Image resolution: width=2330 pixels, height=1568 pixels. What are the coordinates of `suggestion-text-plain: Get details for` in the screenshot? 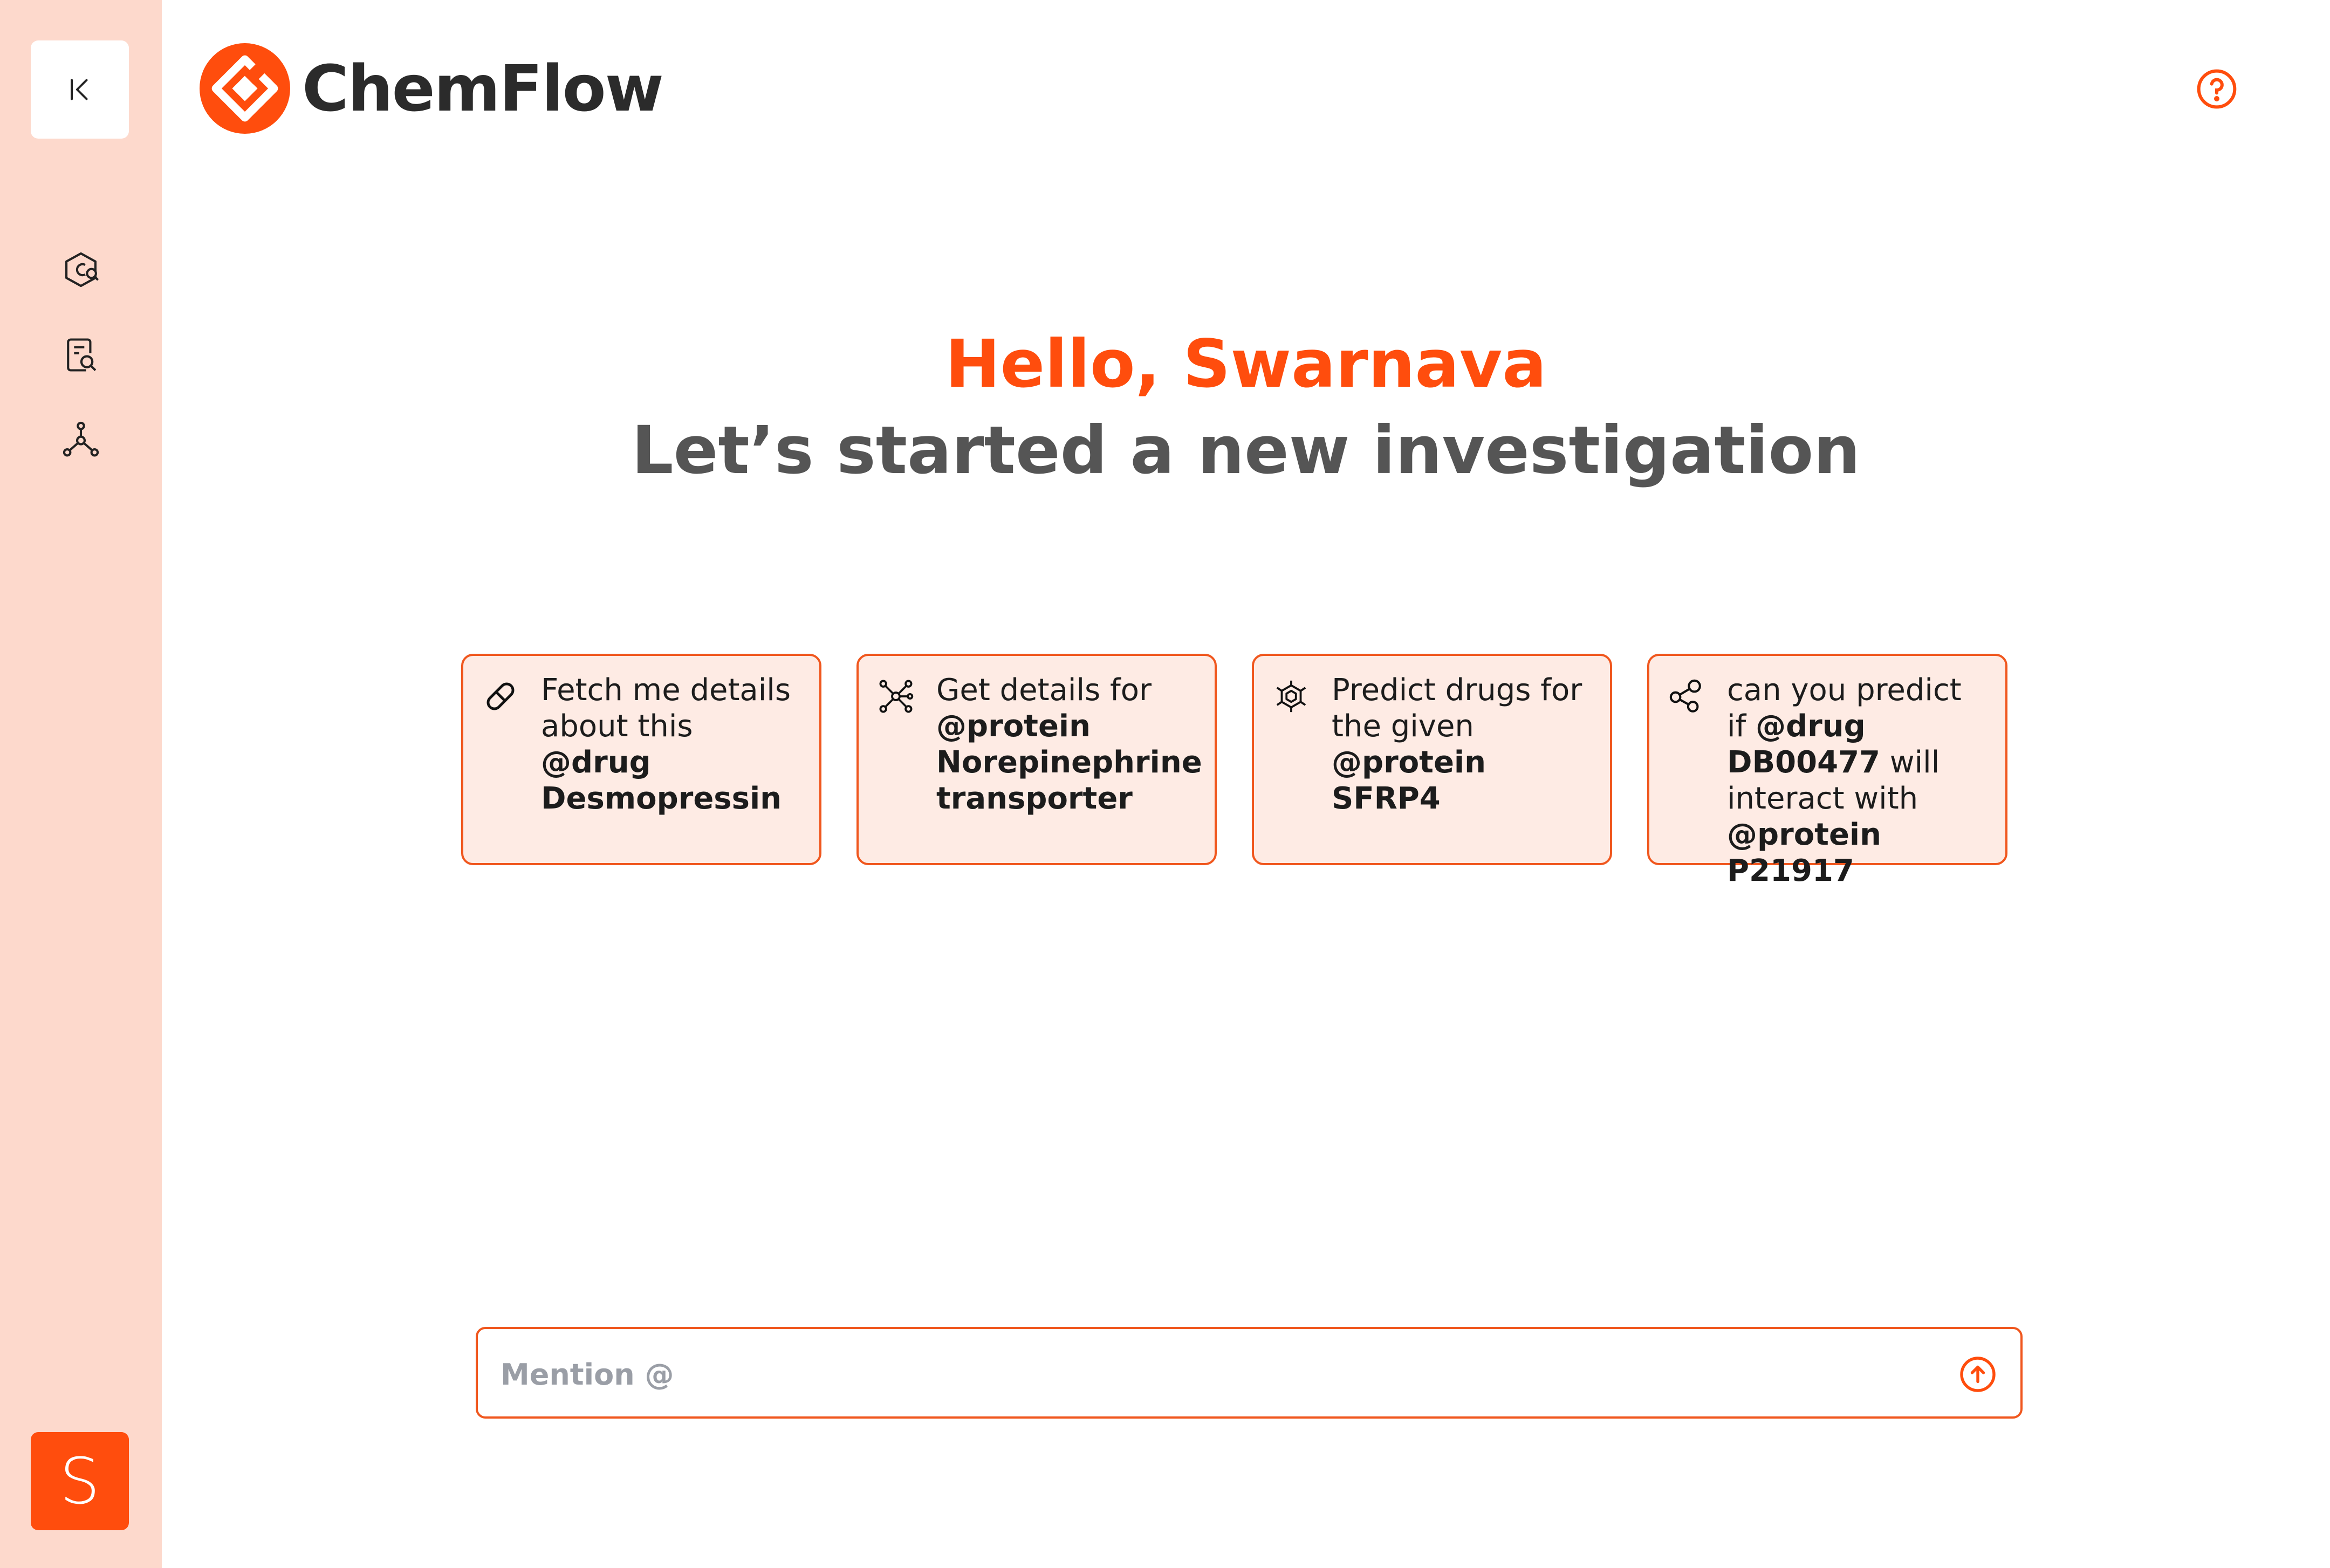 It's located at (1044, 690).